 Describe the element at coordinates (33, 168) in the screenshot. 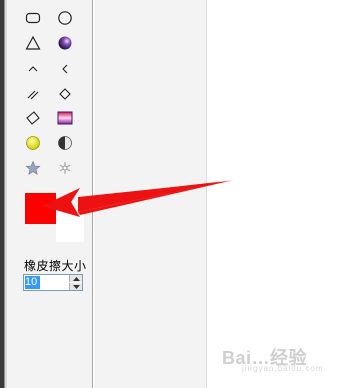

I see `star-icon` at that location.